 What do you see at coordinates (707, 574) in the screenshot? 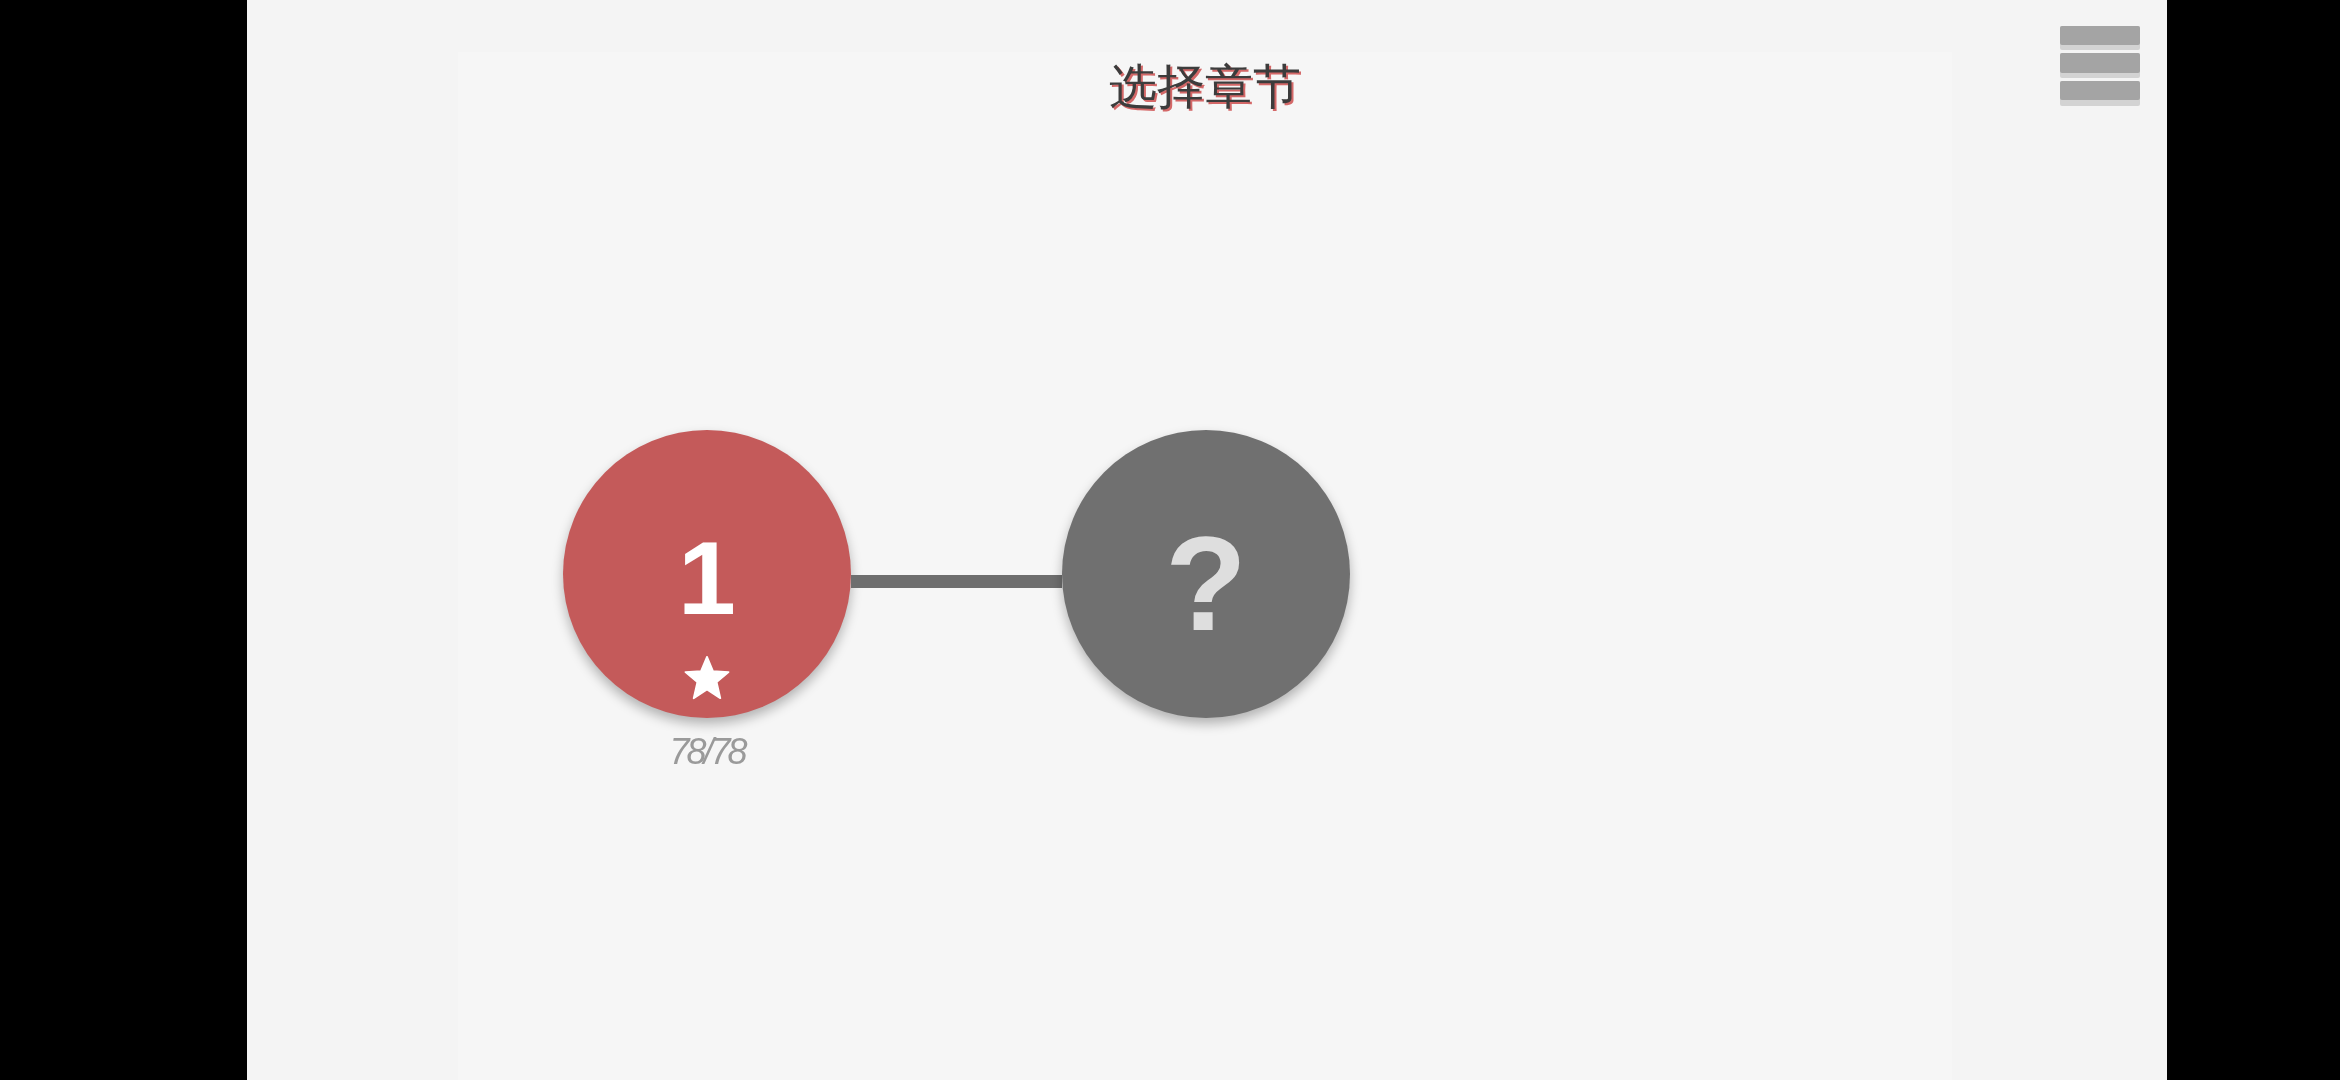
I see `chapter-button: 1` at bounding box center [707, 574].